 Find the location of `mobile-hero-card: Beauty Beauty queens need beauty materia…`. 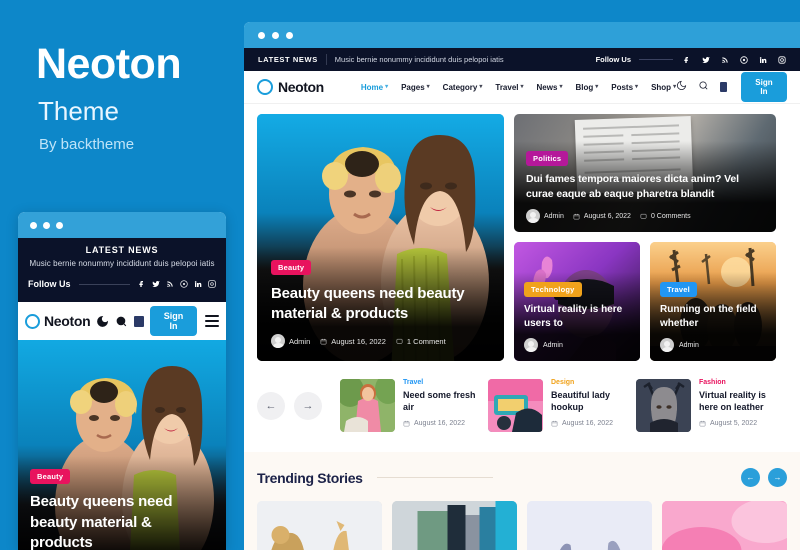

mobile-hero-card: Beauty Beauty queens need beauty materia… is located at coordinates (122, 445).